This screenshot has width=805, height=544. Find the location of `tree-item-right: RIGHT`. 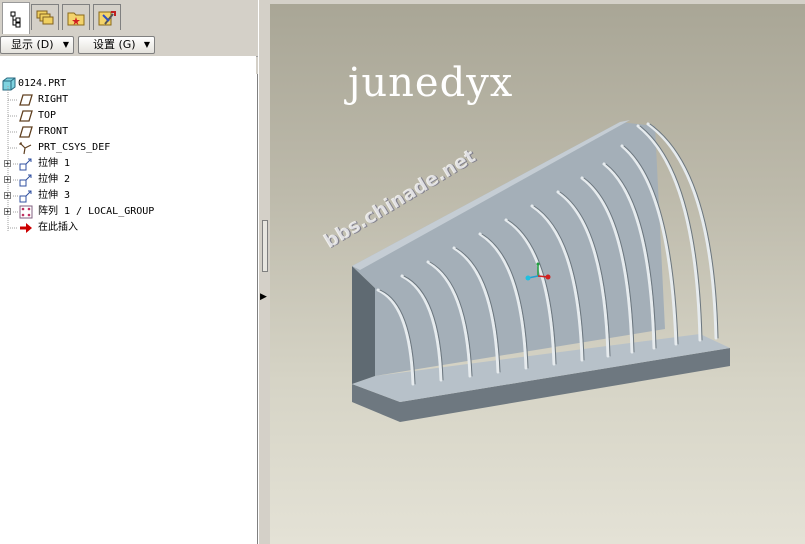

tree-item-right: RIGHT is located at coordinates (125, 100).